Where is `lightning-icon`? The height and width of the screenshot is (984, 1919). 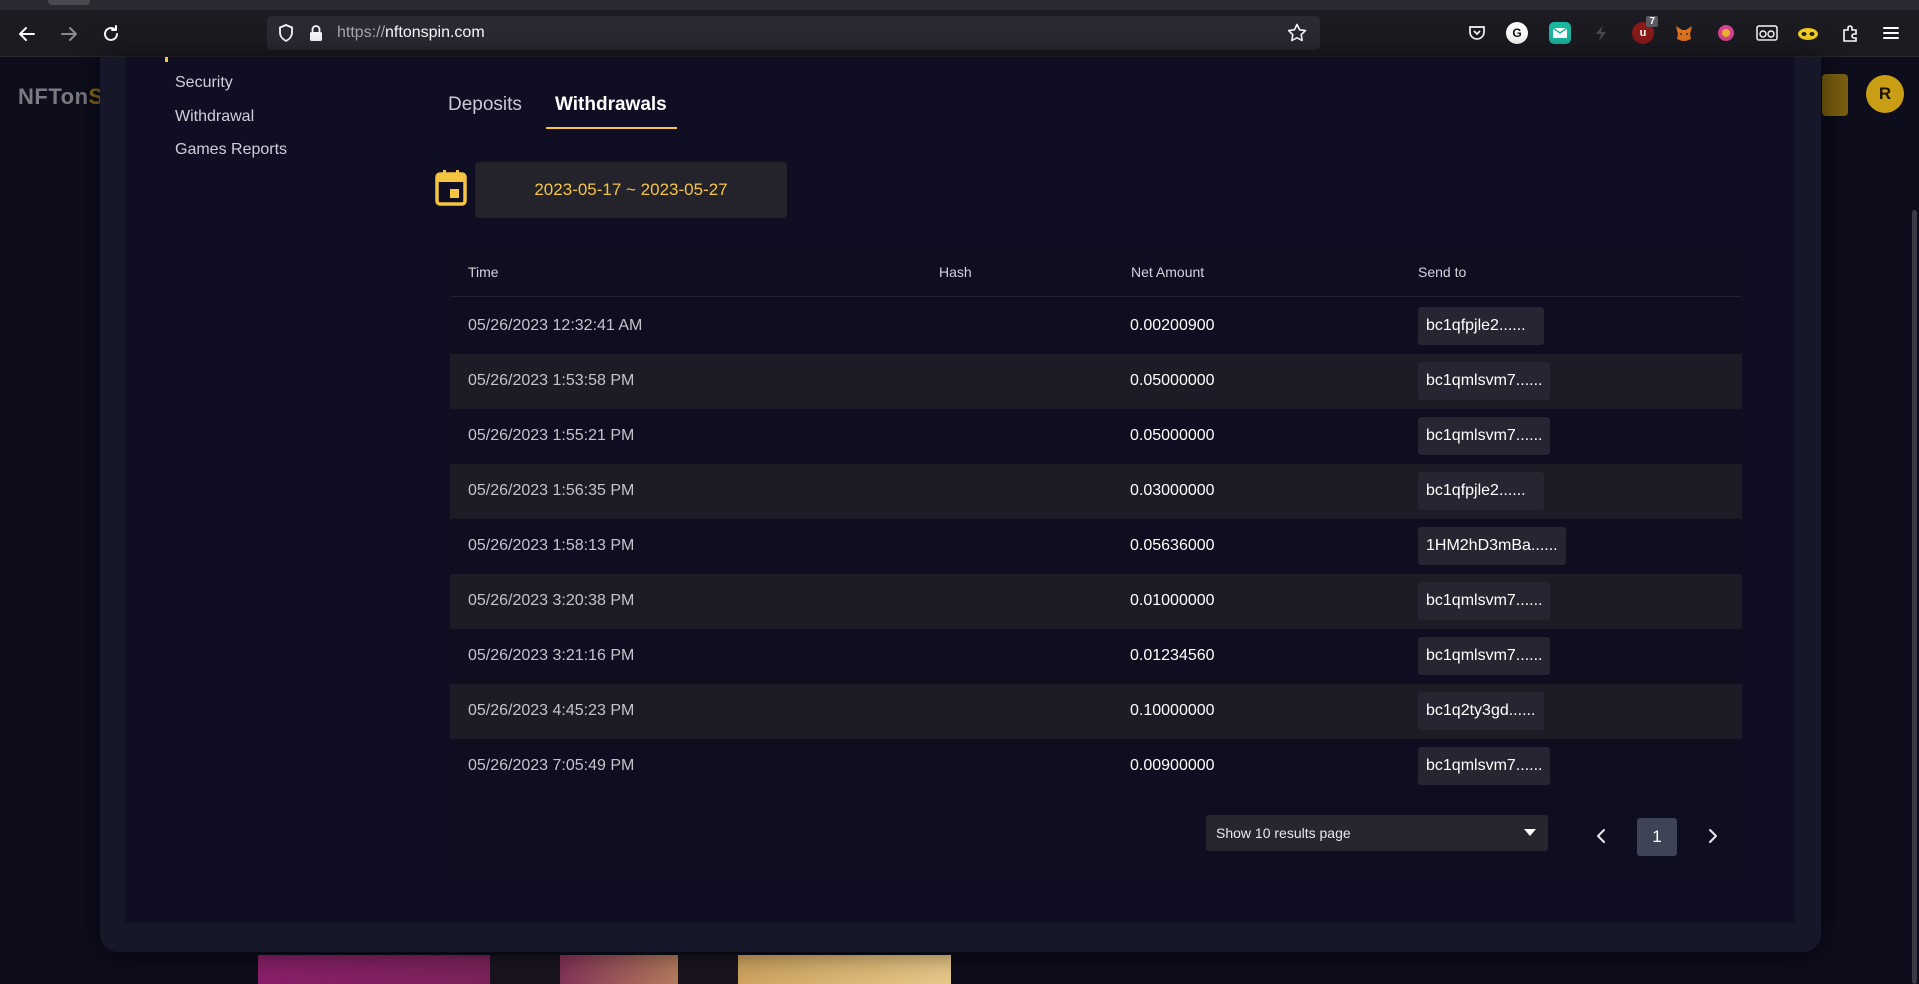 lightning-icon is located at coordinates (1601, 33).